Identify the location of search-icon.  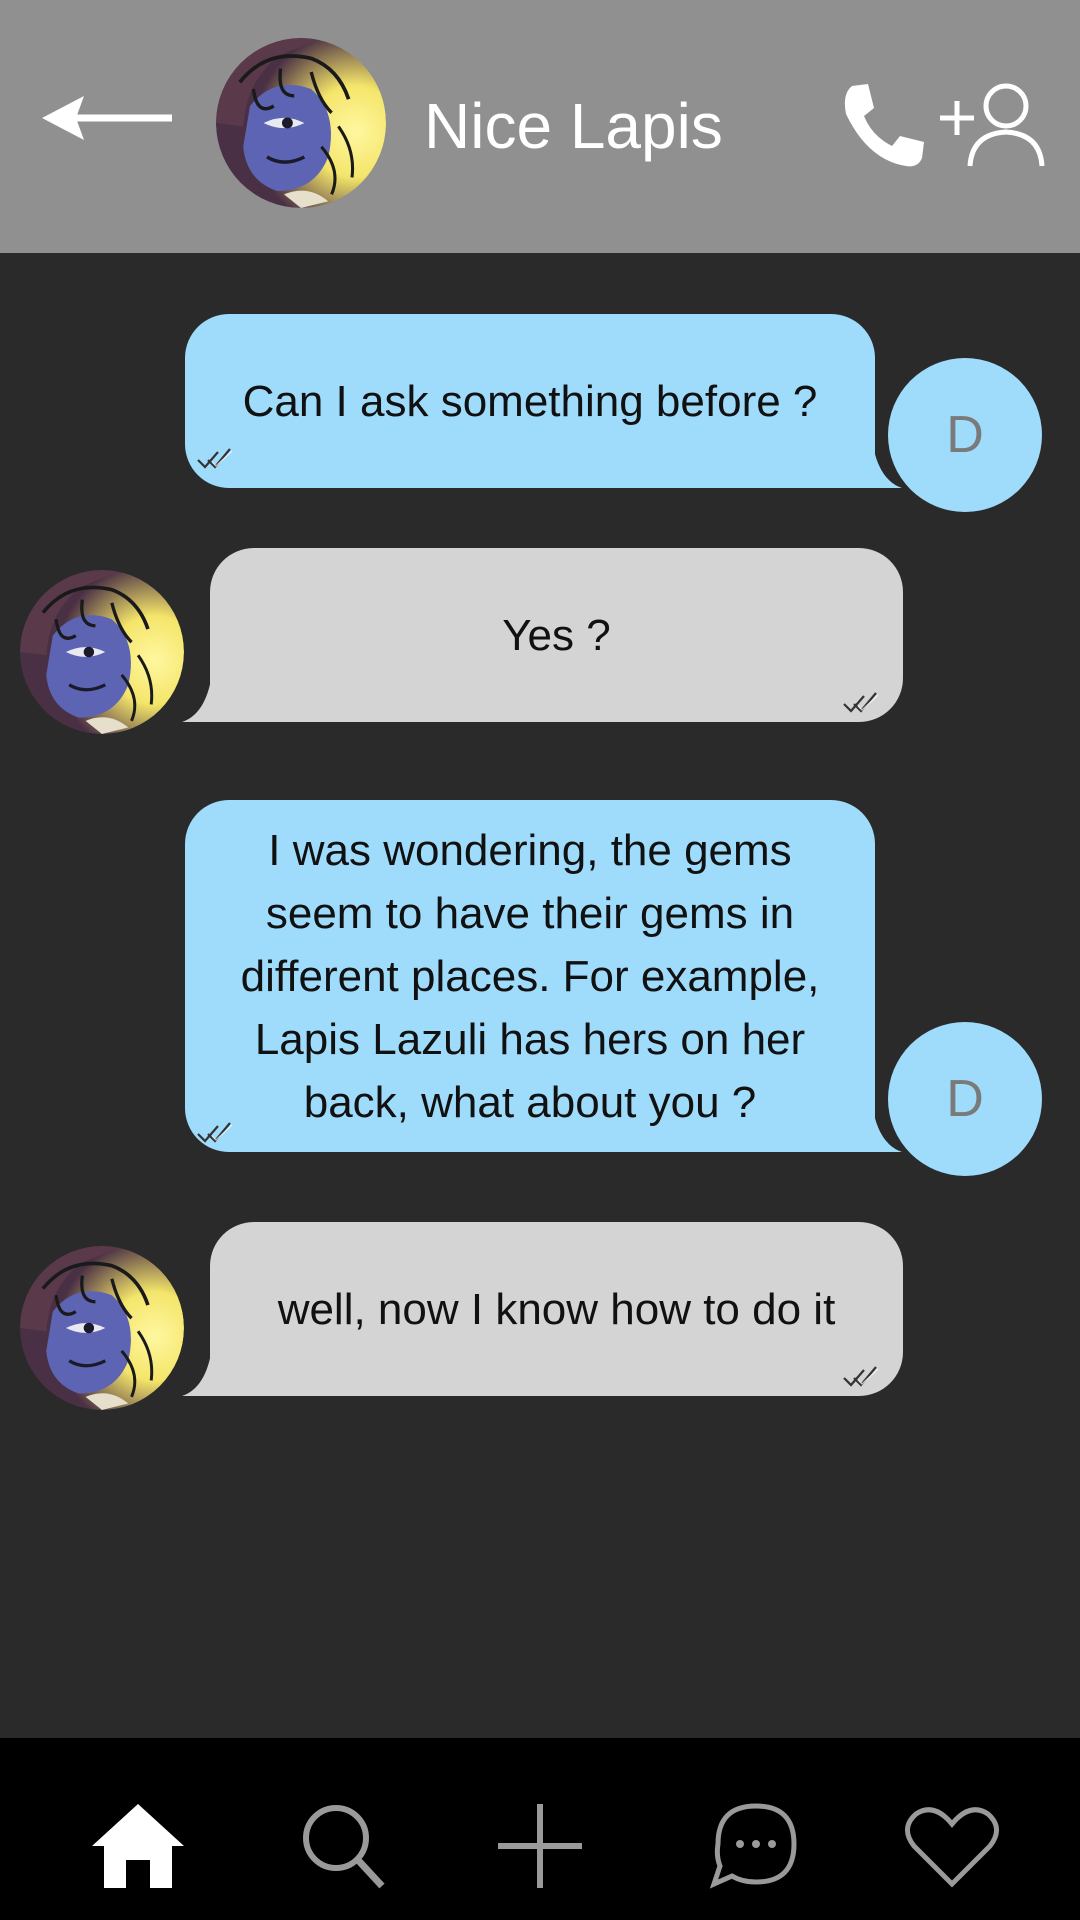
(344, 1847).